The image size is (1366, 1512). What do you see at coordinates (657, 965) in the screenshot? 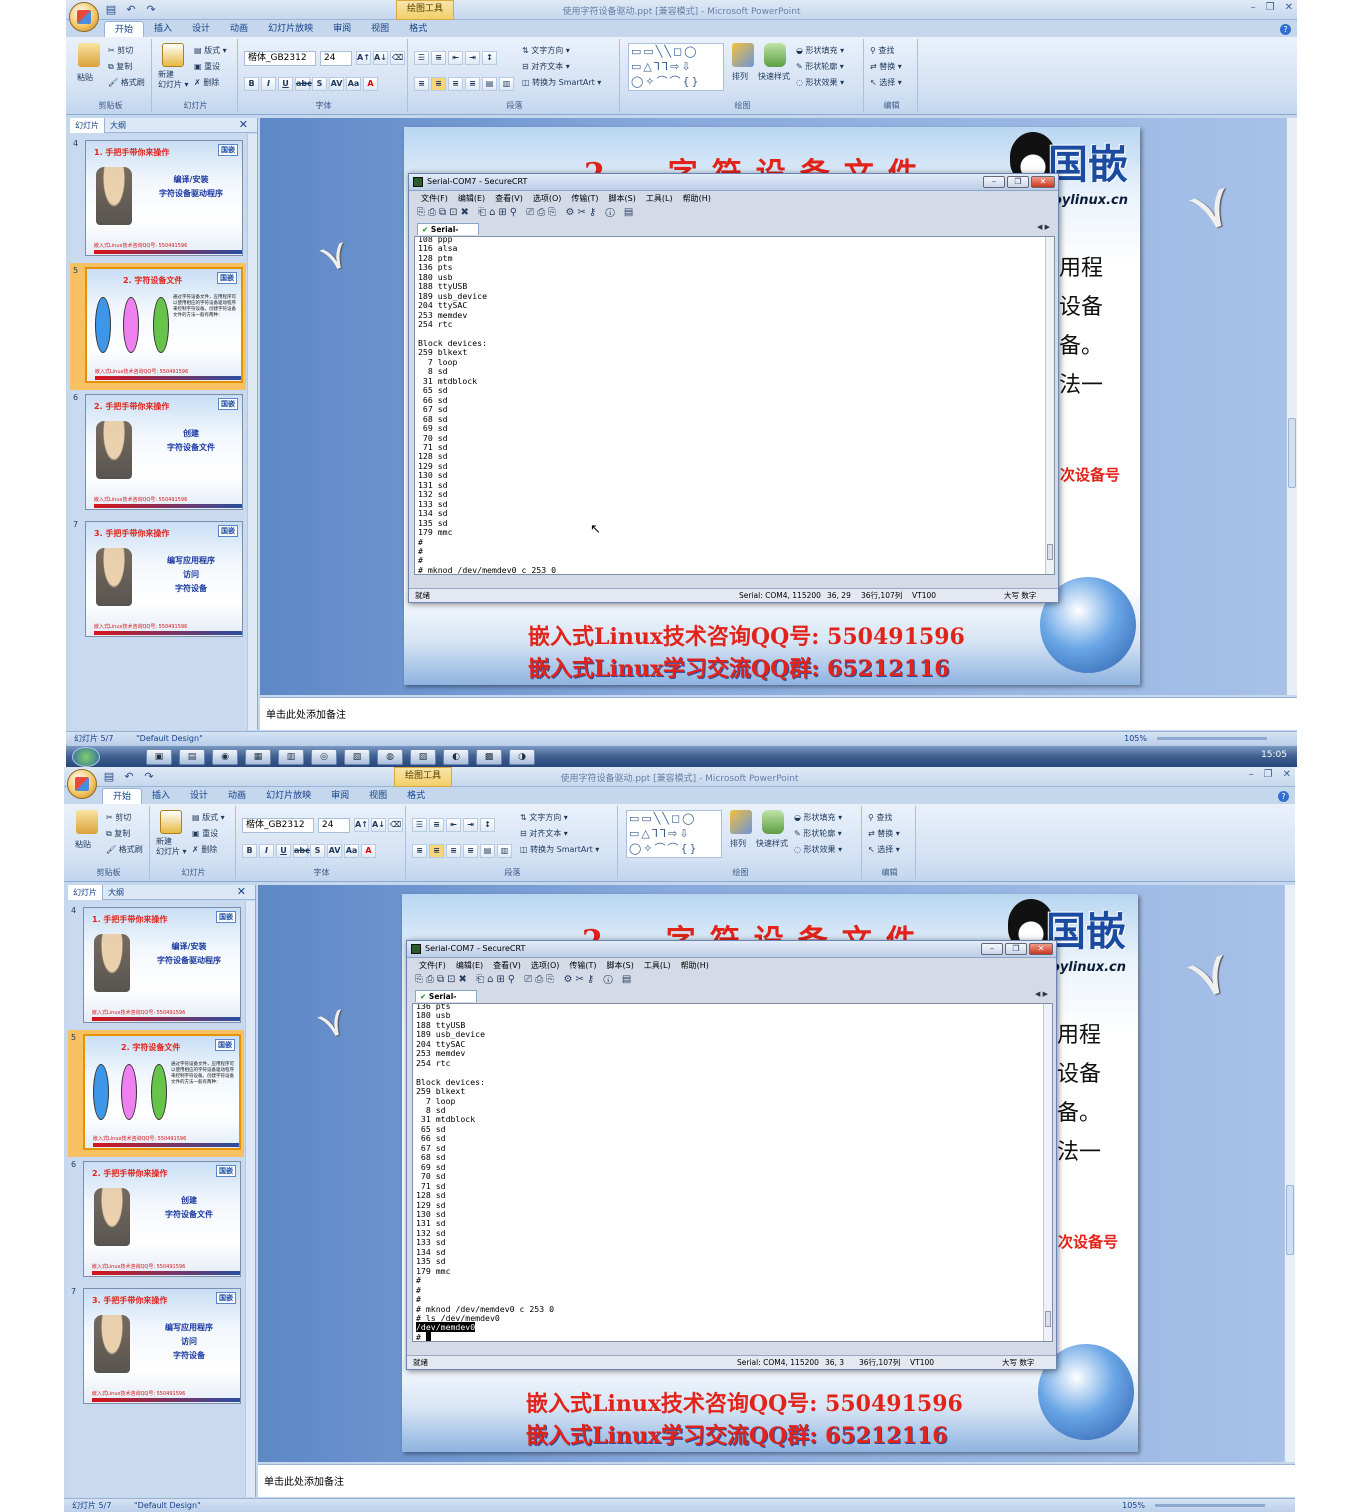
I see `menu-tools: 工具(L)` at bounding box center [657, 965].